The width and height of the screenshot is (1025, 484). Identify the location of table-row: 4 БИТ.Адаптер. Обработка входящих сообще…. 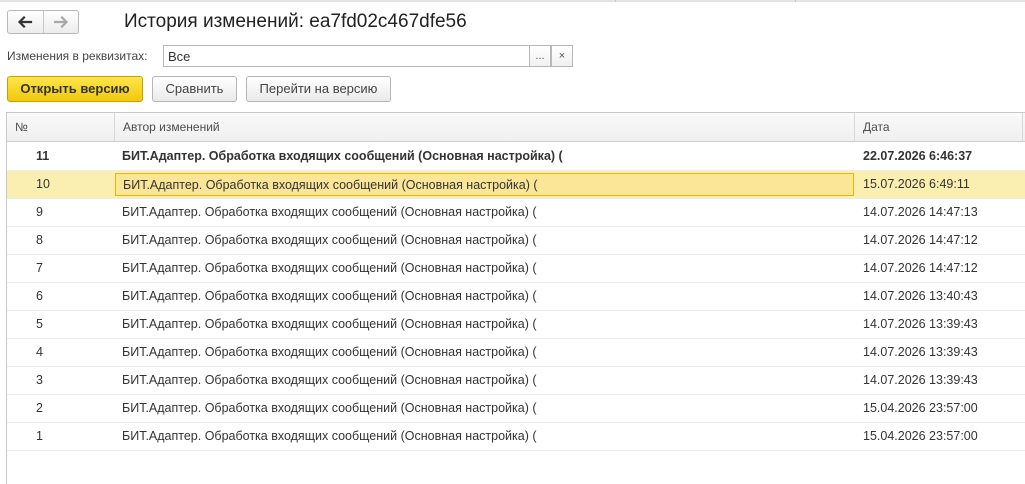
(516, 353).